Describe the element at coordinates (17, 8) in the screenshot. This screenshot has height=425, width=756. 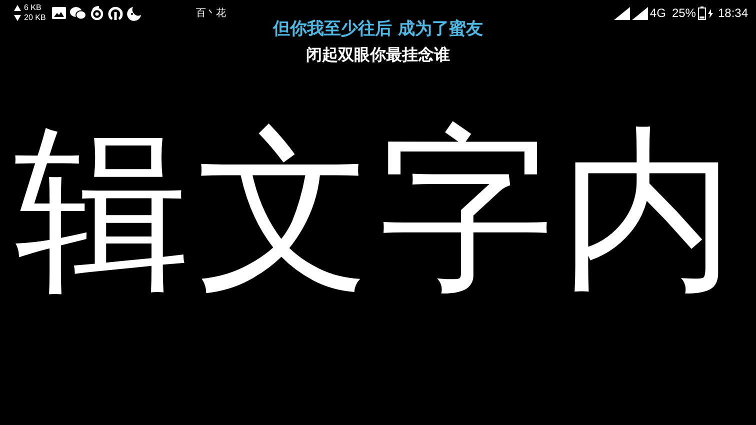
I see `upload-arrow-icon` at that location.